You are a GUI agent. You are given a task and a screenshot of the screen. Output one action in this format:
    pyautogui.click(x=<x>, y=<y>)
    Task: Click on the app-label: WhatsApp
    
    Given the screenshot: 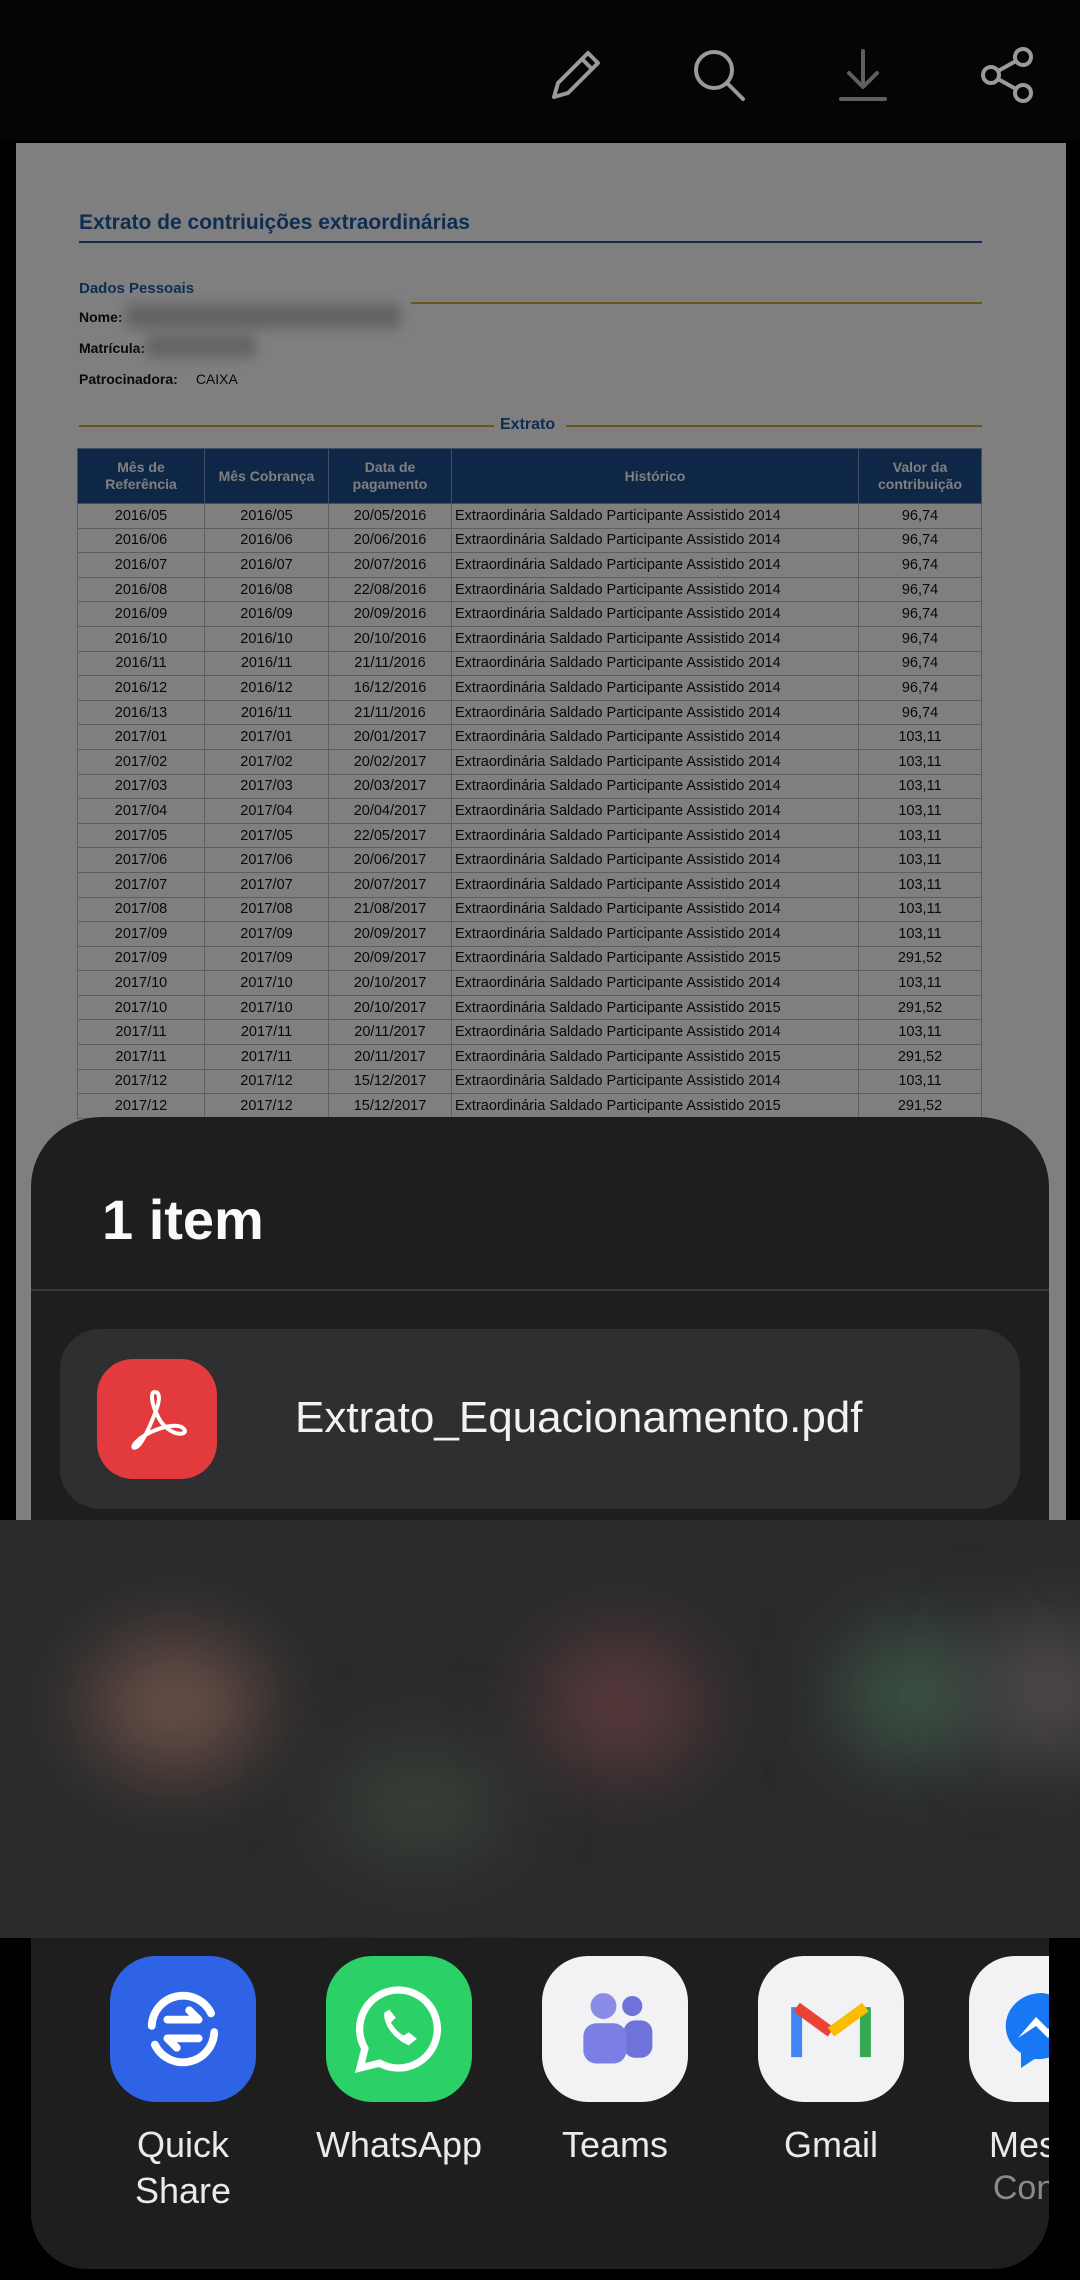 What is the action you would take?
    pyautogui.click(x=399, y=2144)
    